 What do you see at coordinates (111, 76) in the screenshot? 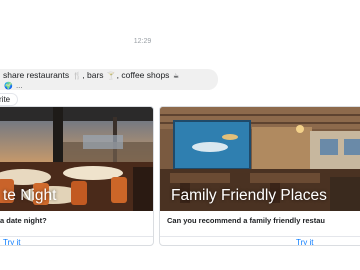
I see `cocktail-icon: 🍸` at bounding box center [111, 76].